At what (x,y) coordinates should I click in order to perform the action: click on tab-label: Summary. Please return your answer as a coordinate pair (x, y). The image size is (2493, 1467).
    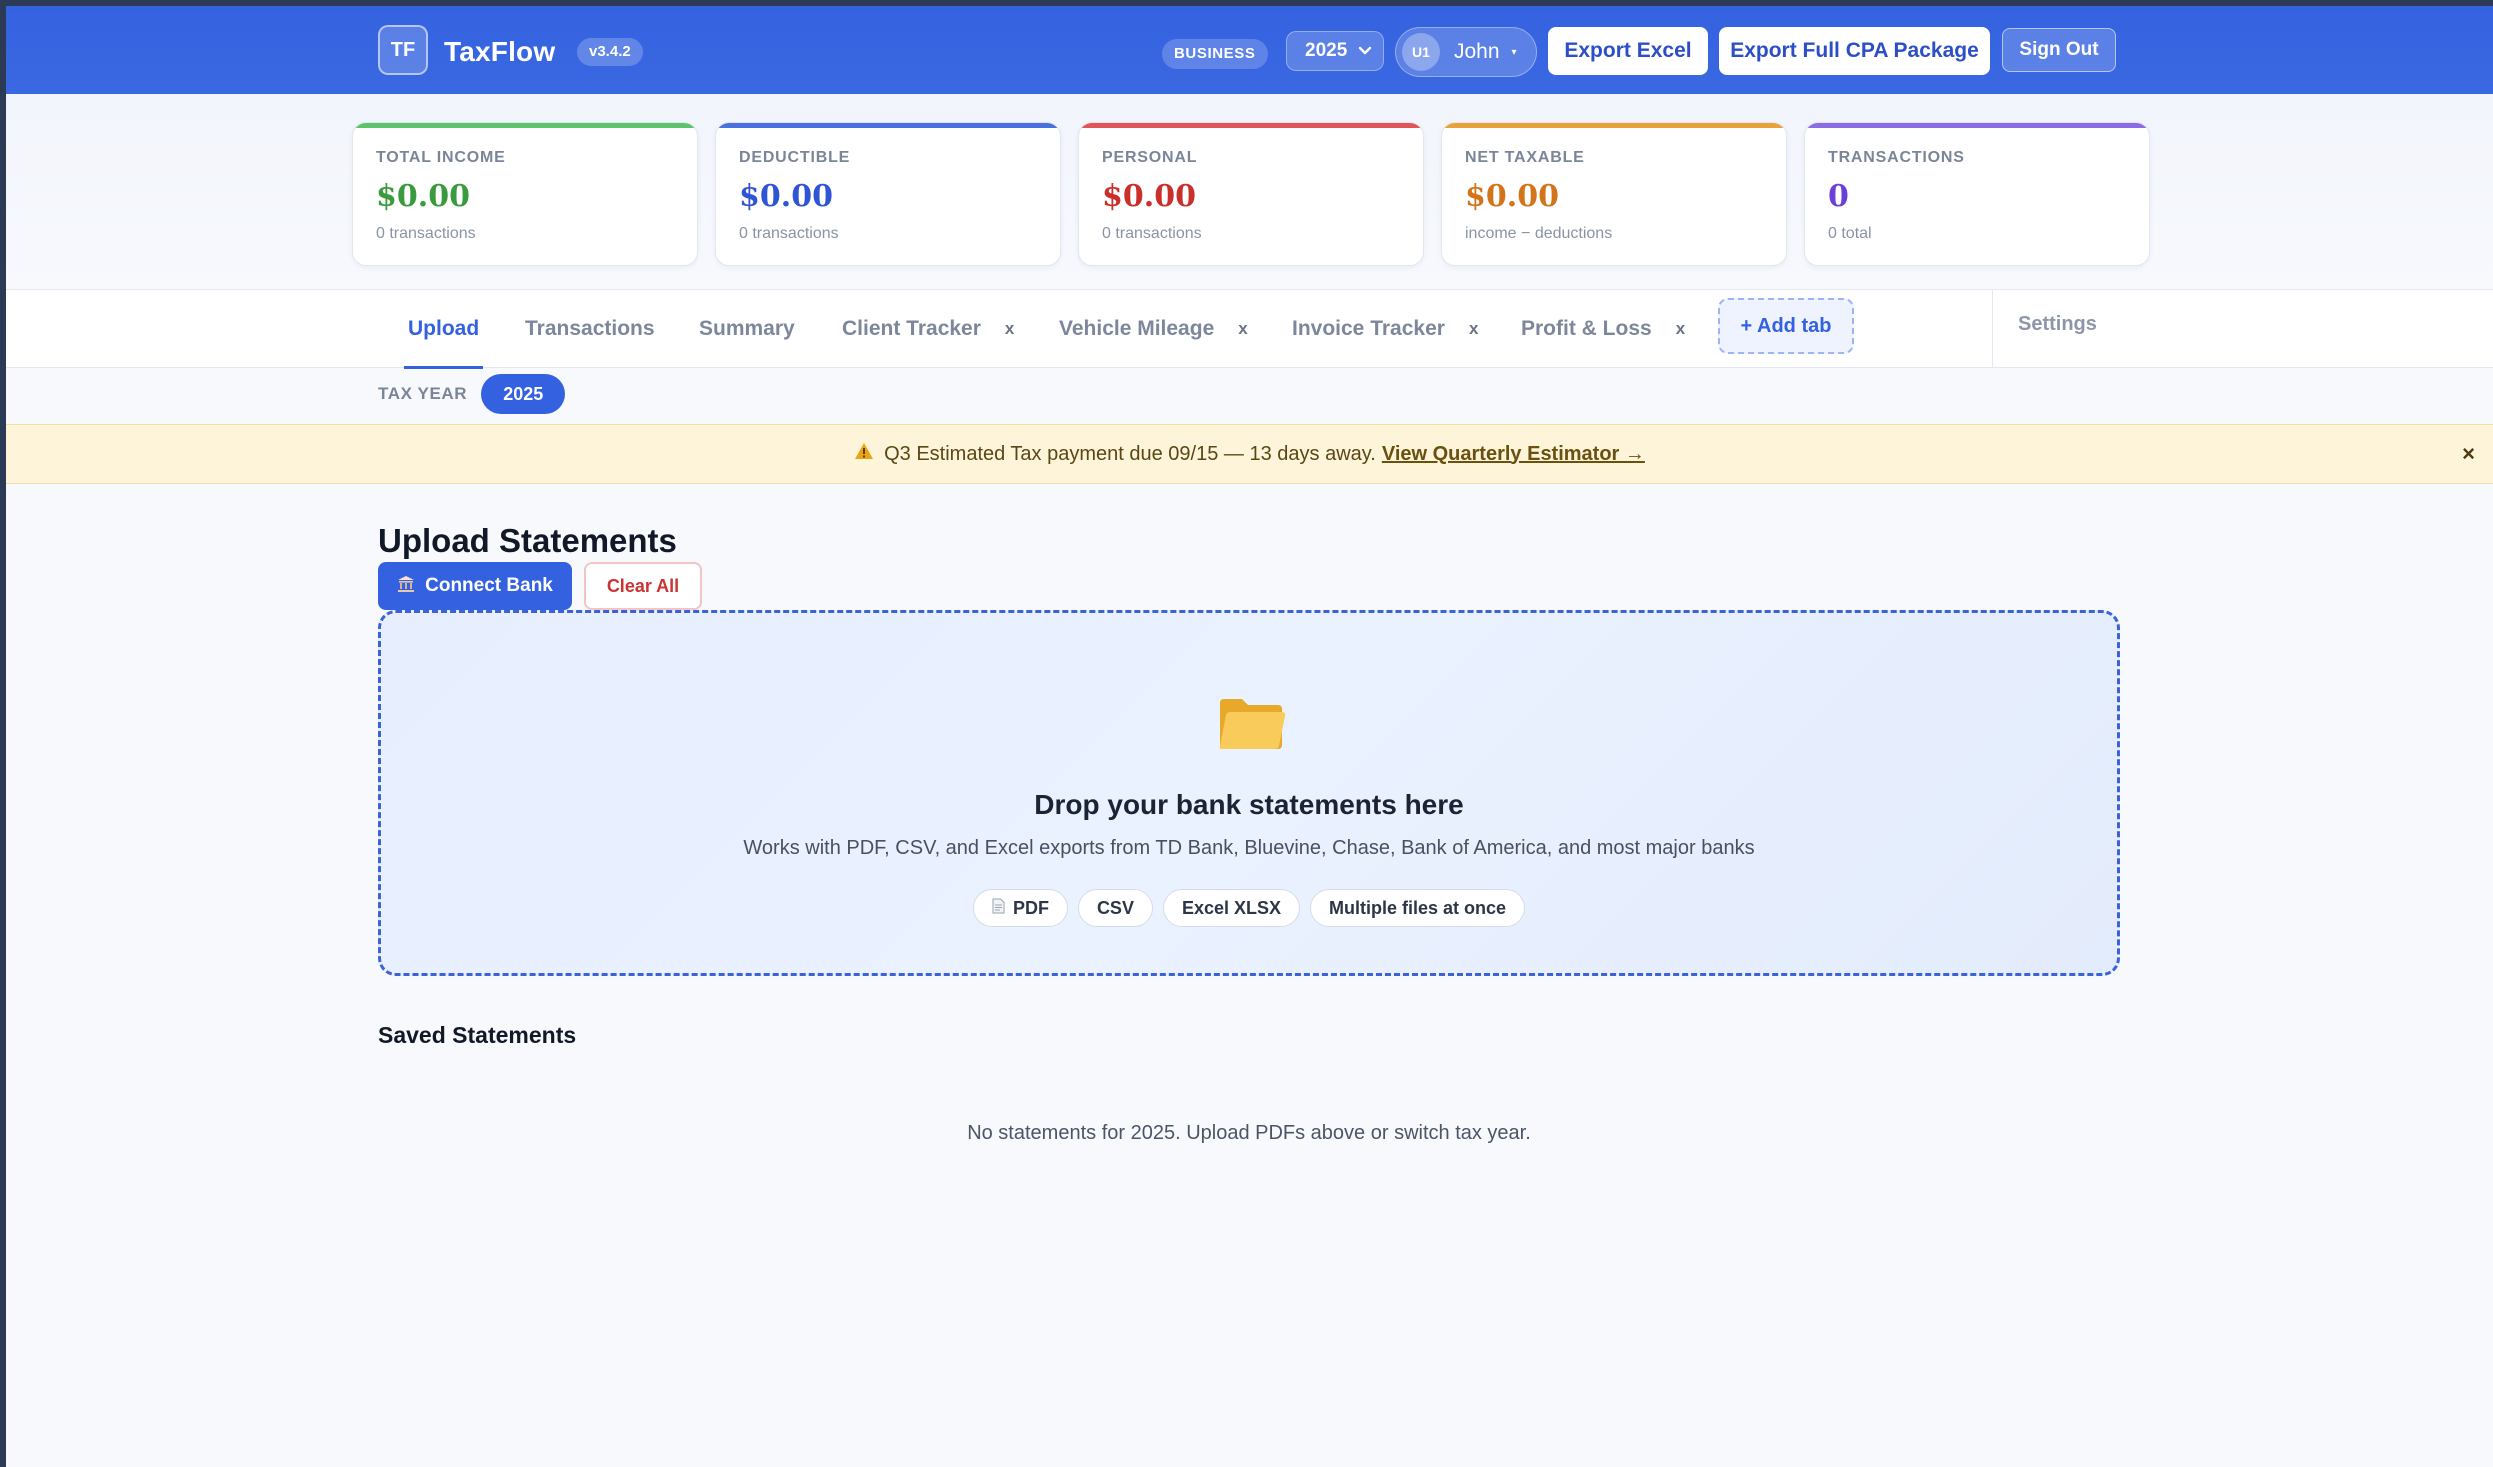
    Looking at the image, I should click on (747, 328).